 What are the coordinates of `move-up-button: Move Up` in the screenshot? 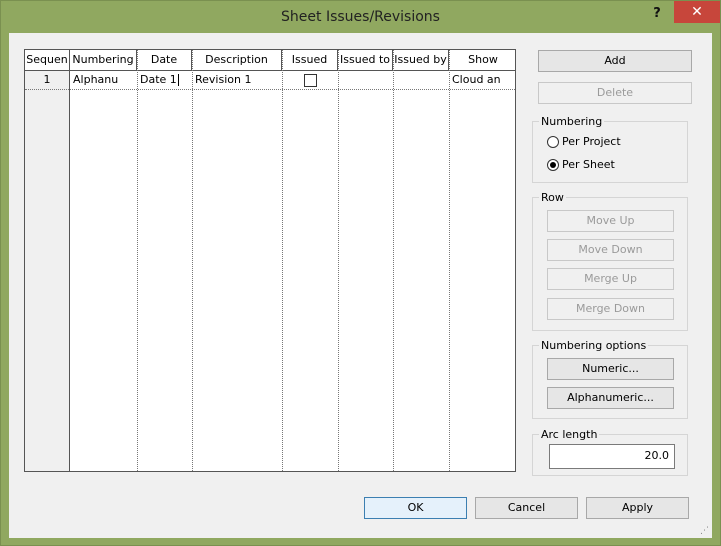 It's located at (610, 221).